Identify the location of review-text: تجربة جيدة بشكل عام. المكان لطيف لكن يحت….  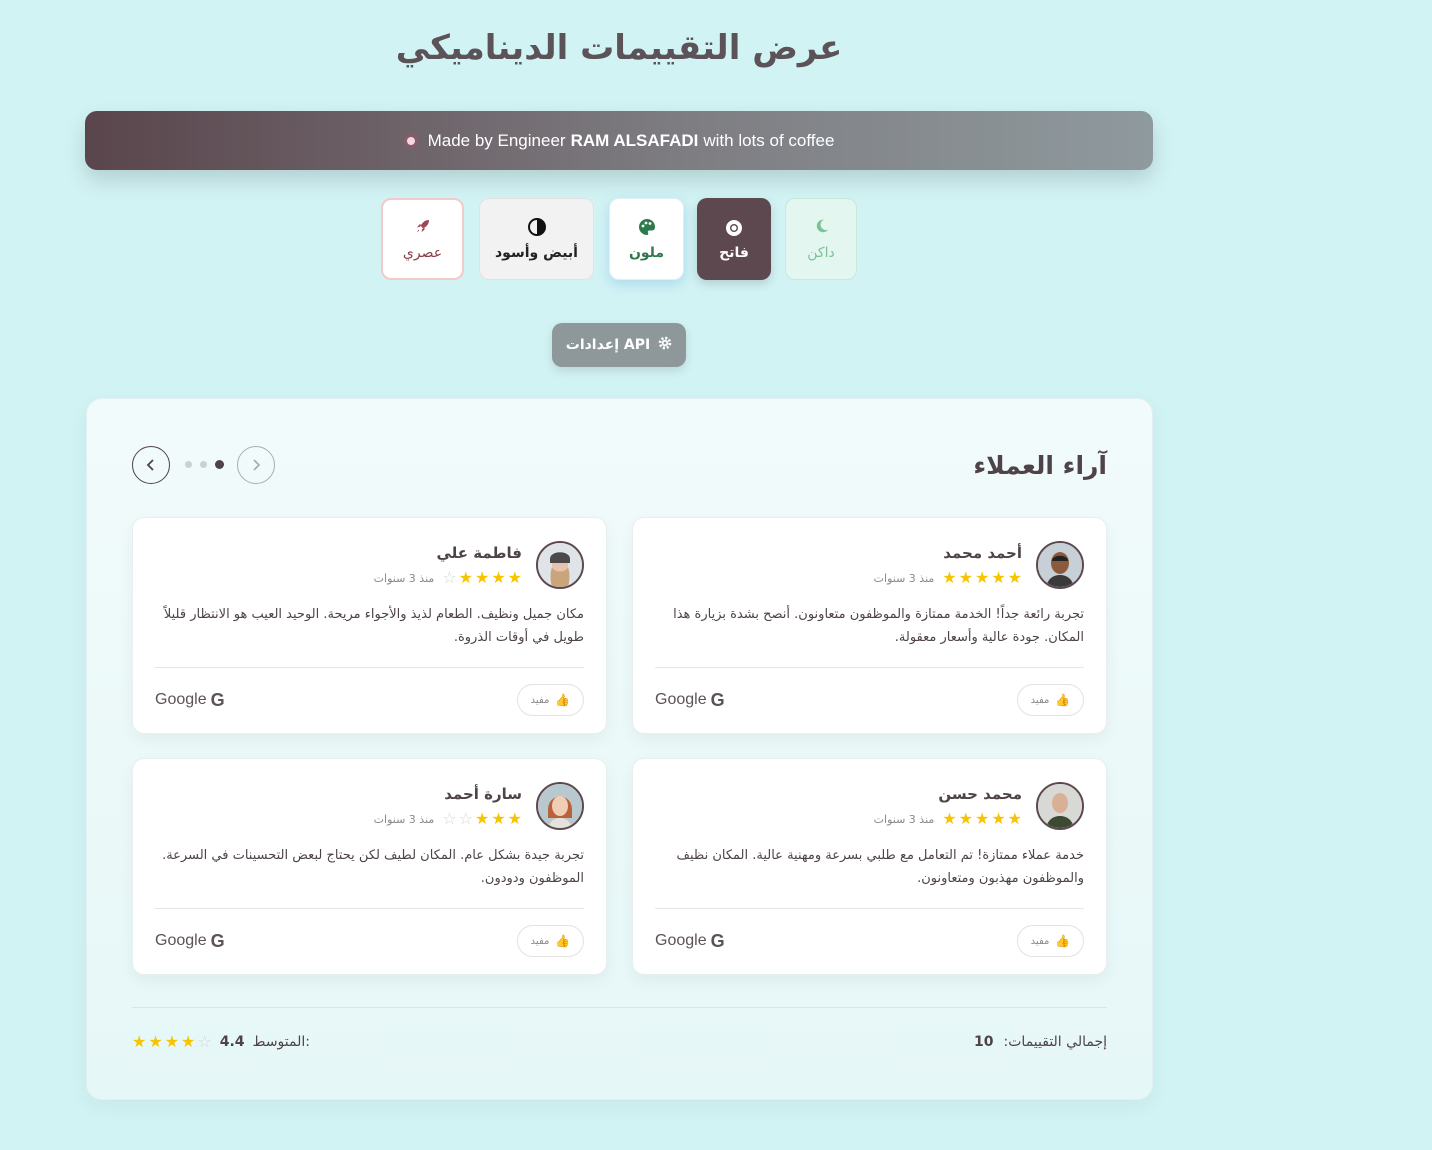
(373, 867).